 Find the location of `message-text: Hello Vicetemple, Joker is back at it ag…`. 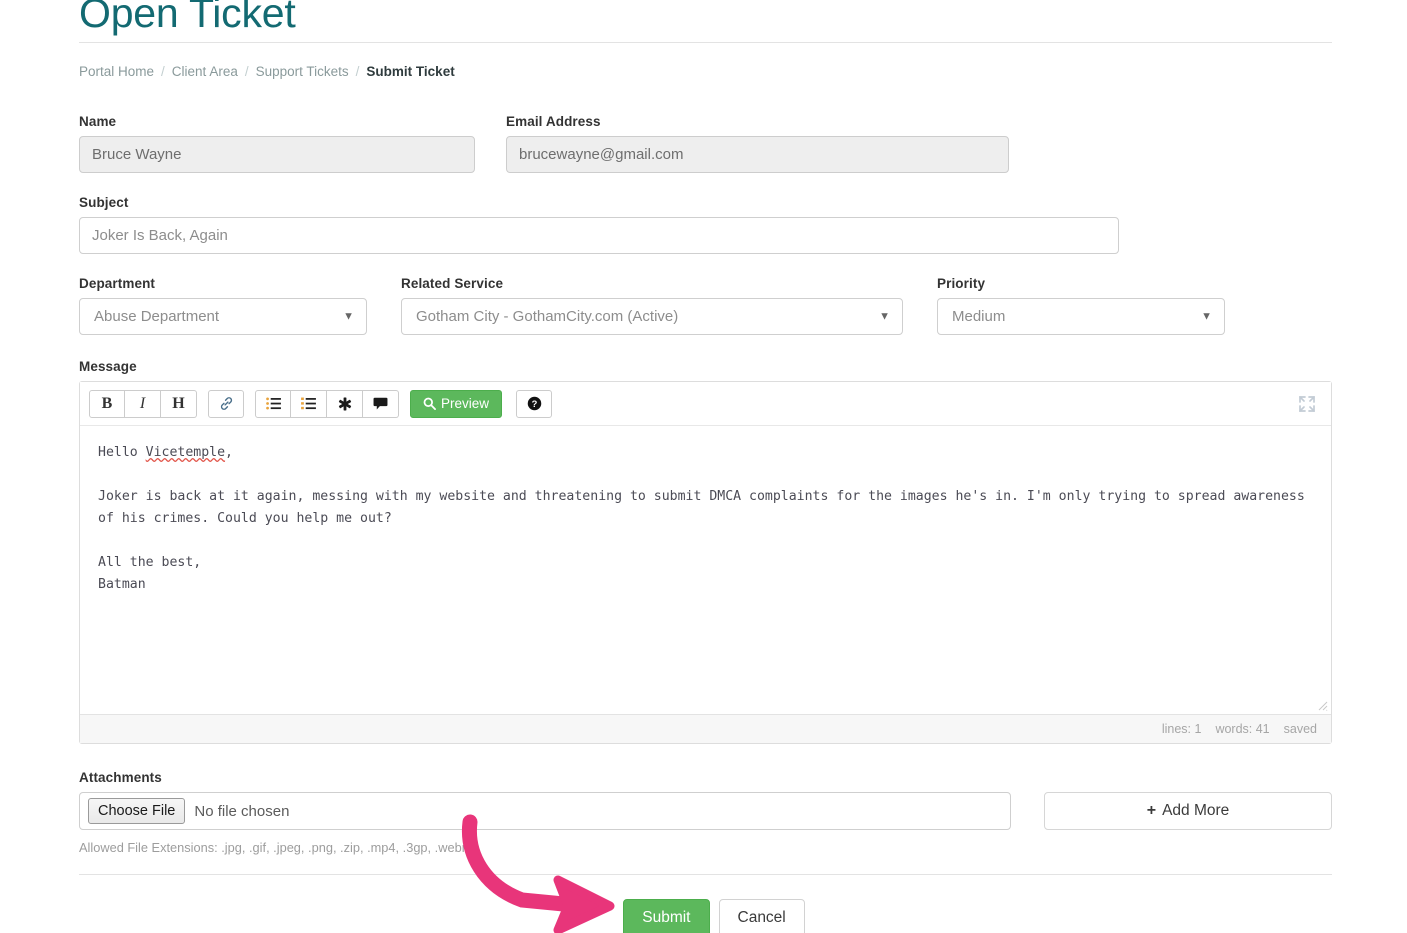

message-text: Hello Vicetemple, Joker is back at it ag… is located at coordinates (705, 519).